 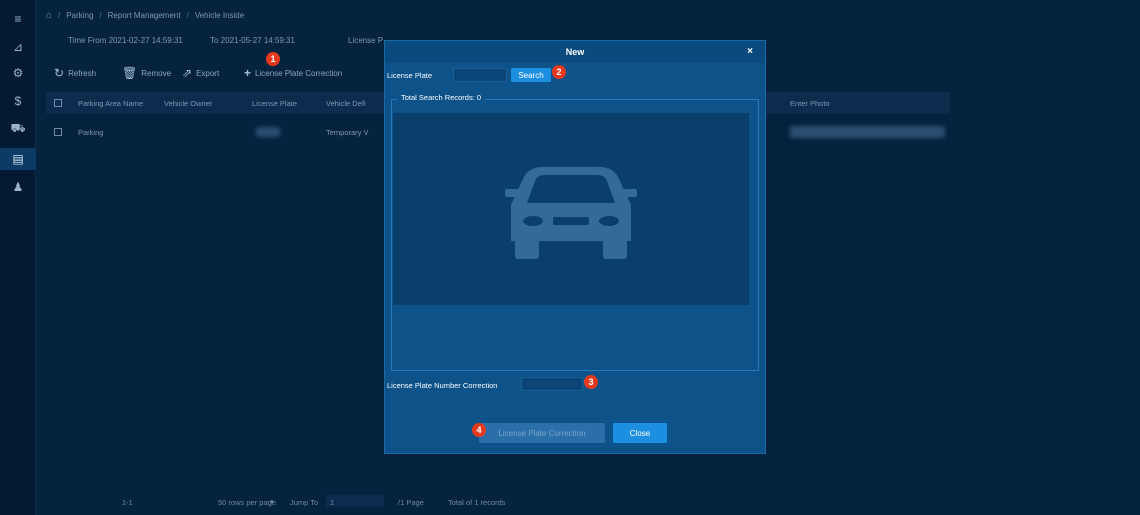 I want to click on step-marker-2: 2, so click(x=559, y=72).